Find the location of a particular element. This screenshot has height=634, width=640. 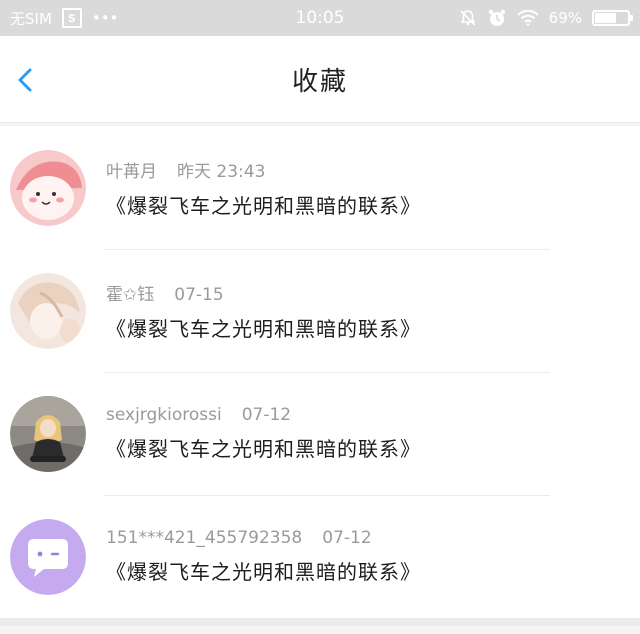

app-notification-icon: S is located at coordinates (71, 18).